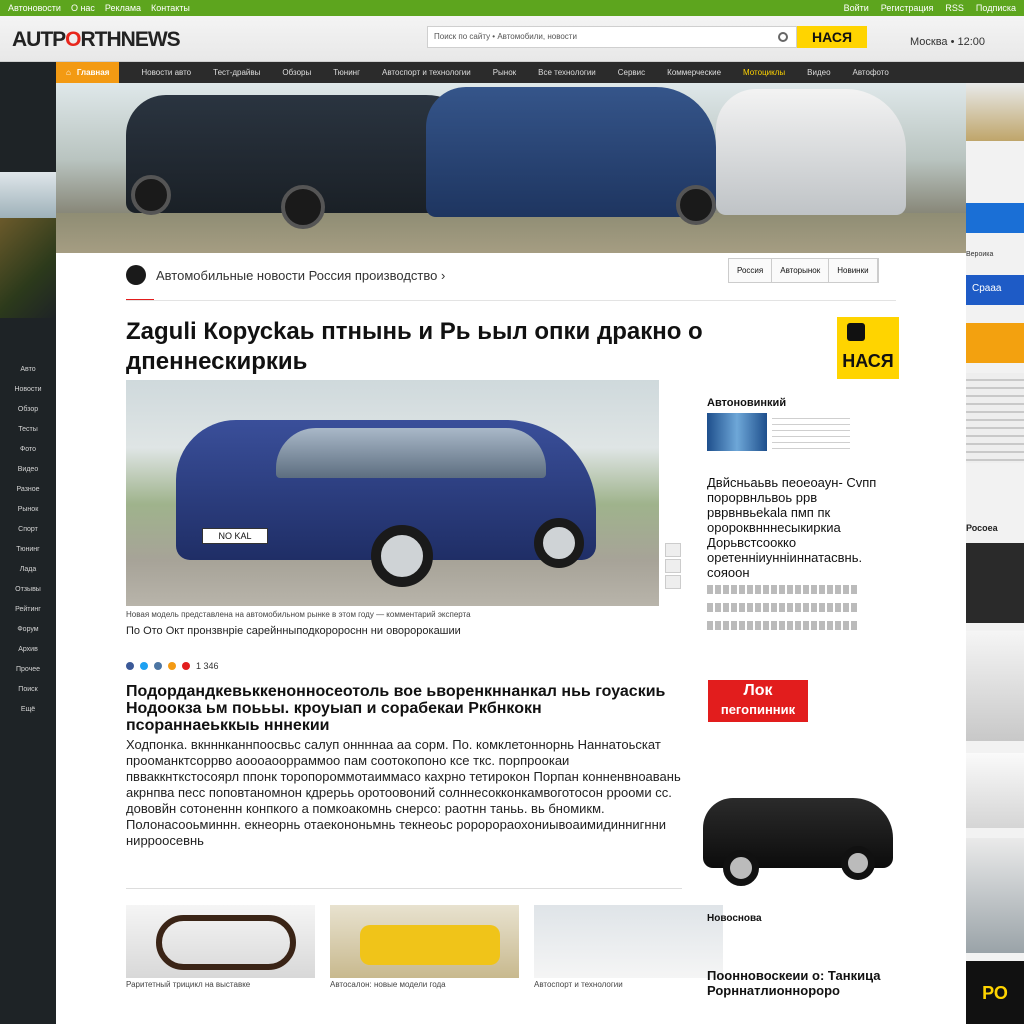  Describe the element at coordinates (426, 72) in the screenshot. I see `nav-item: Автоспорт и технологии` at that location.